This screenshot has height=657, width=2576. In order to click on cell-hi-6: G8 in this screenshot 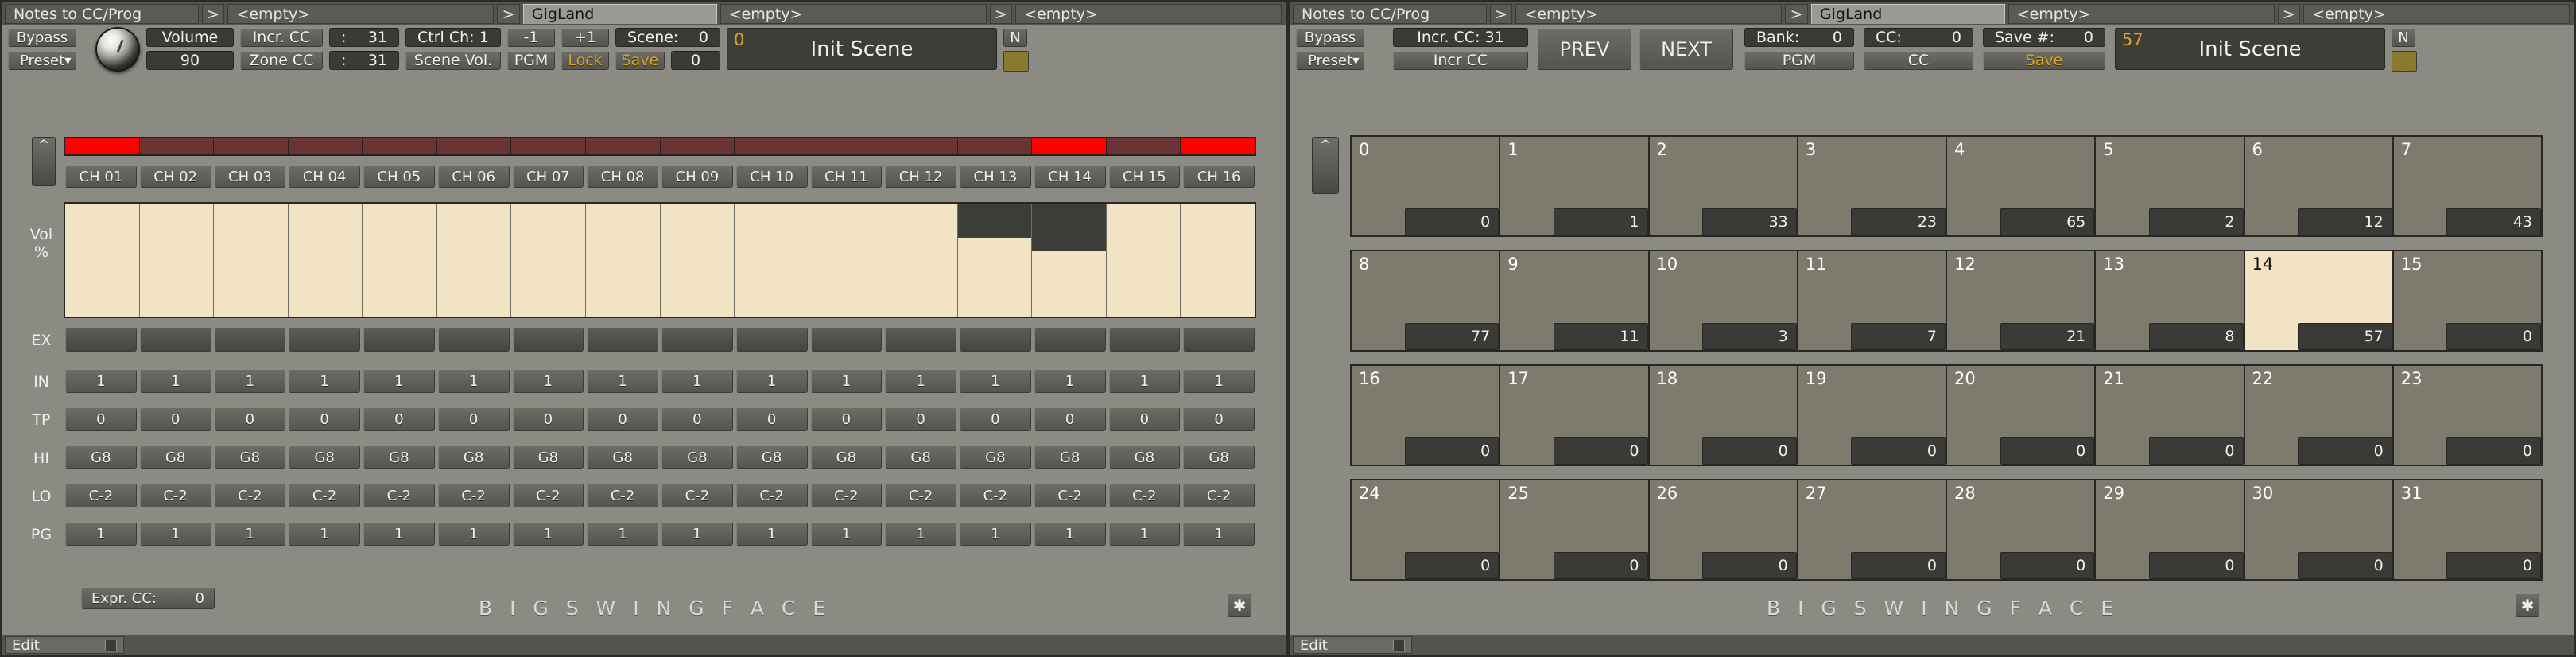, I will do `click(474, 457)`.